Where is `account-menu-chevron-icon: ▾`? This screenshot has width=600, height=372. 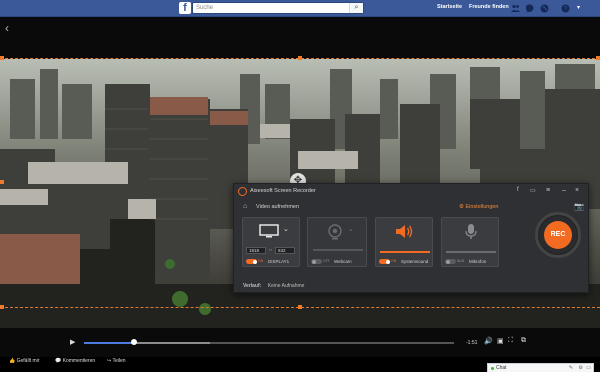 account-menu-chevron-icon: ▾ is located at coordinates (578, 8).